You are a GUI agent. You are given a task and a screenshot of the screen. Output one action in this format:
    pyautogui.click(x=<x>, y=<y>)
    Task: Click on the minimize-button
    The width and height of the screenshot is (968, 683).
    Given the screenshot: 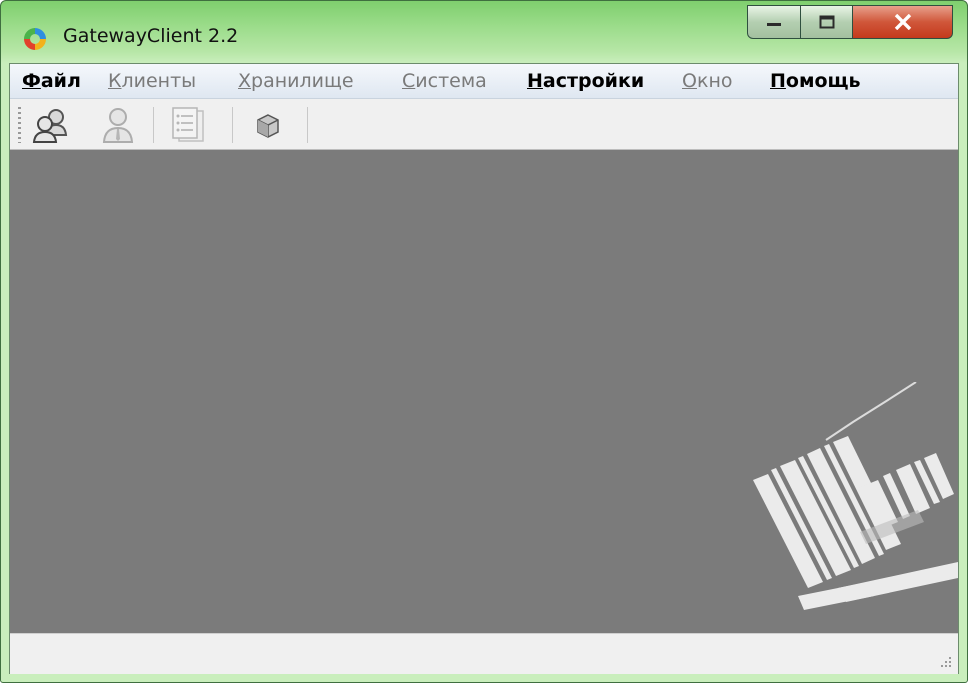 What is the action you would take?
    pyautogui.click(x=774, y=22)
    